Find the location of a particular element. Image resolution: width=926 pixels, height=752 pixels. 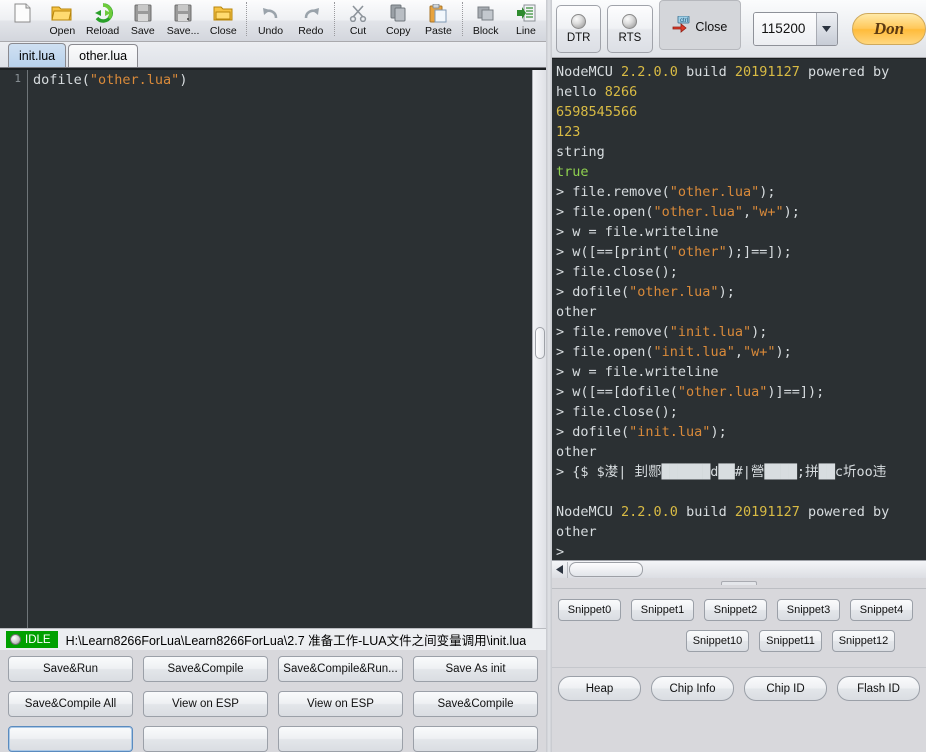

toolbar-undo-label: Undo is located at coordinates (270, 31).